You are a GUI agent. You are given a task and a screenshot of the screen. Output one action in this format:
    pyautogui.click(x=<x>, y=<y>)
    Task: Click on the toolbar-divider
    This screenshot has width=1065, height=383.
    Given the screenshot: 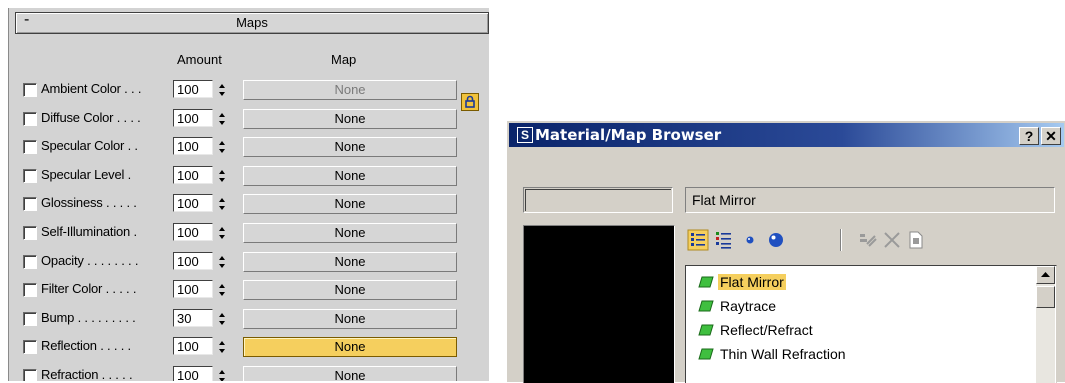 What is the action you would take?
    pyautogui.click(x=841, y=240)
    